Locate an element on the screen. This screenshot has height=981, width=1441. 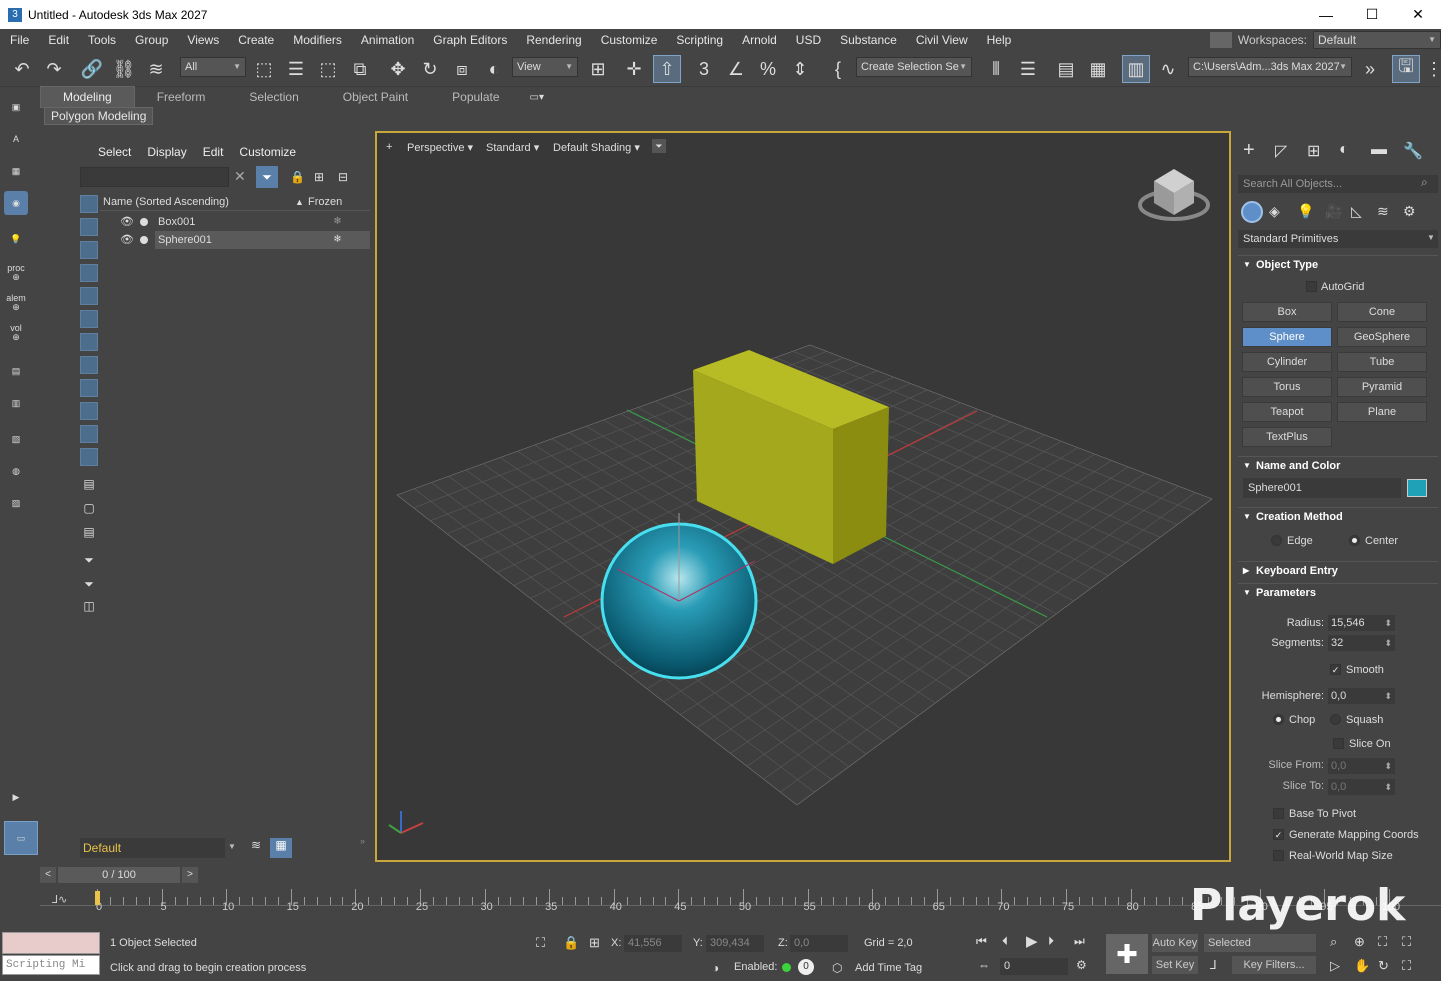
play-icon: ▶ is located at coordinates (1032, 941).